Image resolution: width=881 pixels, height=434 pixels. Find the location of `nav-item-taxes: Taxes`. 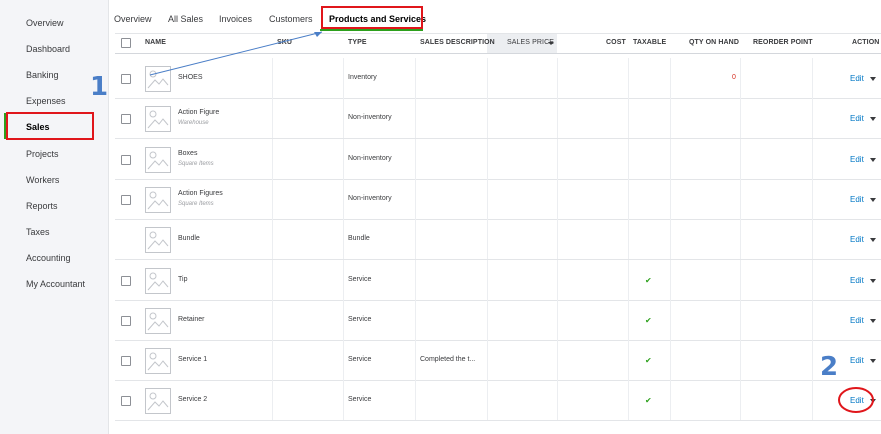

nav-item-taxes: Taxes is located at coordinates (38, 232).